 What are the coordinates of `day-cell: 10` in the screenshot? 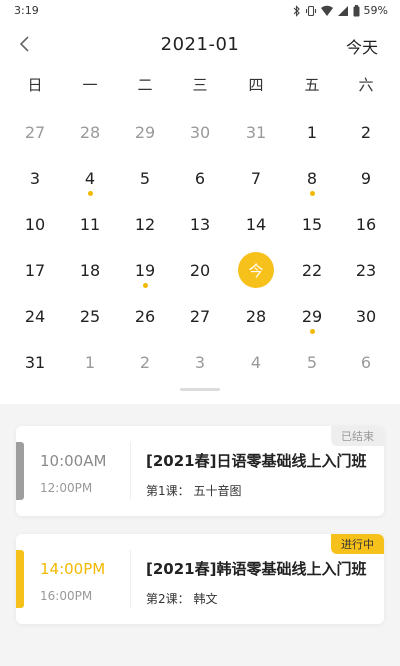 It's located at (35, 224).